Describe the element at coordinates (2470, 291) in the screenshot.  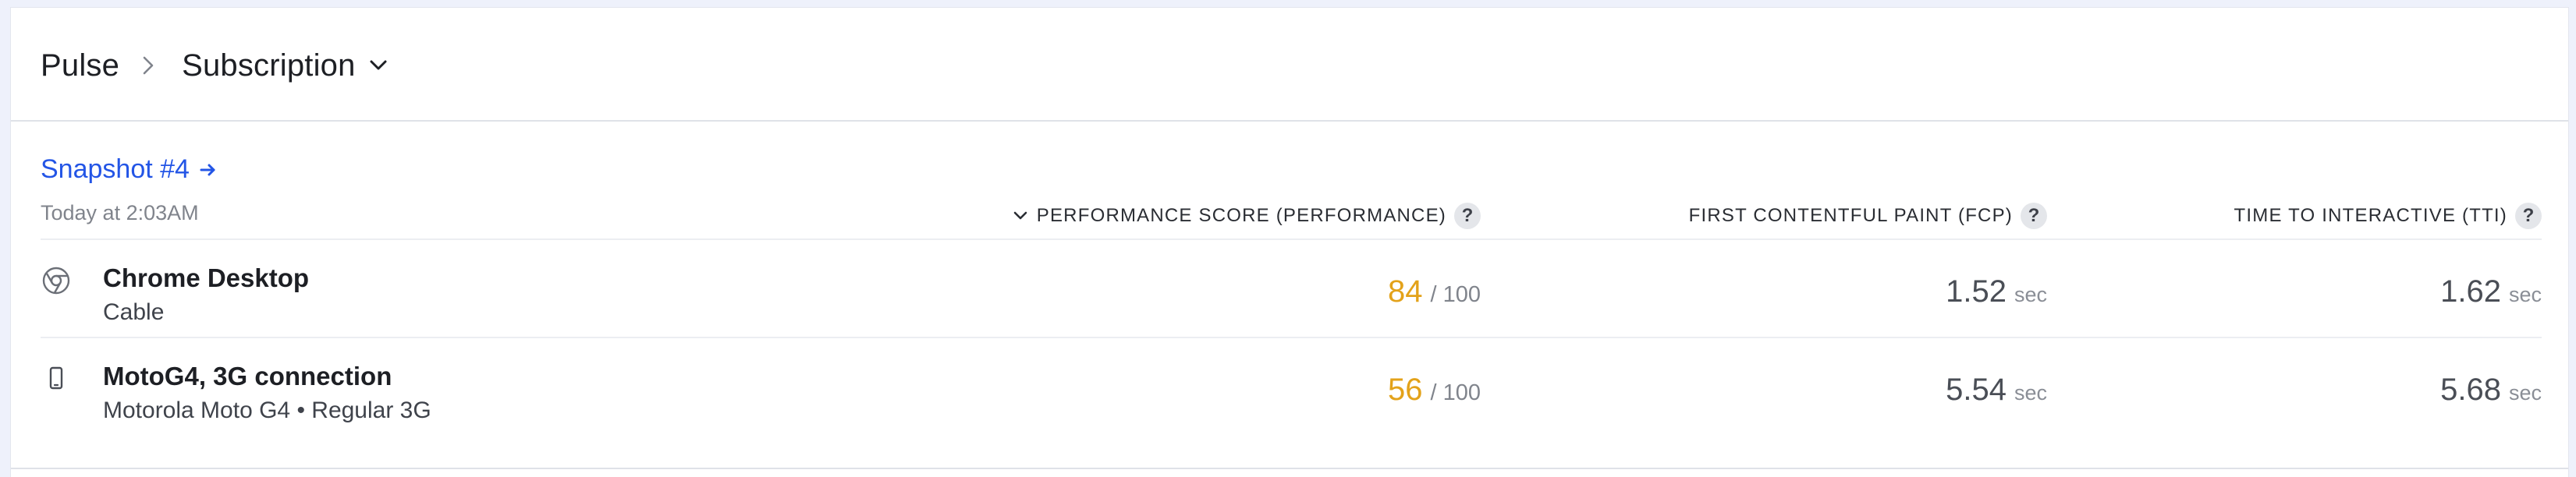
I see `tti-value: 1.62` at that location.